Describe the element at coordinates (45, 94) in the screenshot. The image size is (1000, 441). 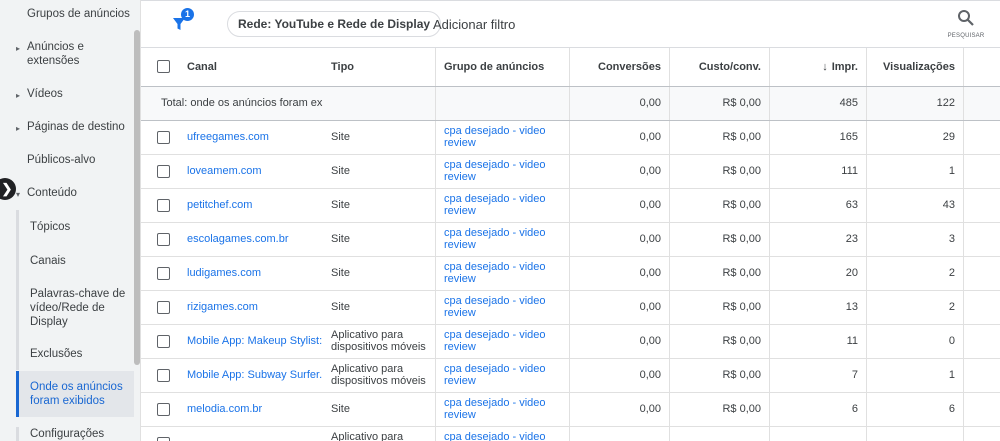
I see `sidebar-item-label: Vídeos` at that location.